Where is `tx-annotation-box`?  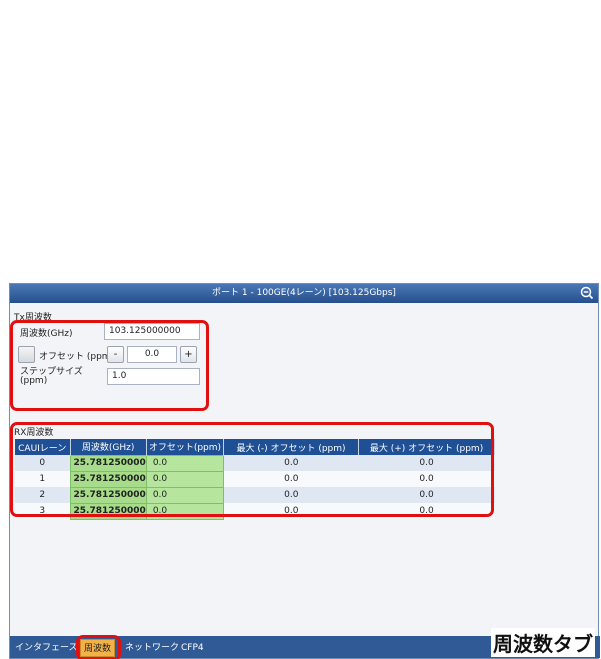
tx-annotation-box is located at coordinates (109, 365).